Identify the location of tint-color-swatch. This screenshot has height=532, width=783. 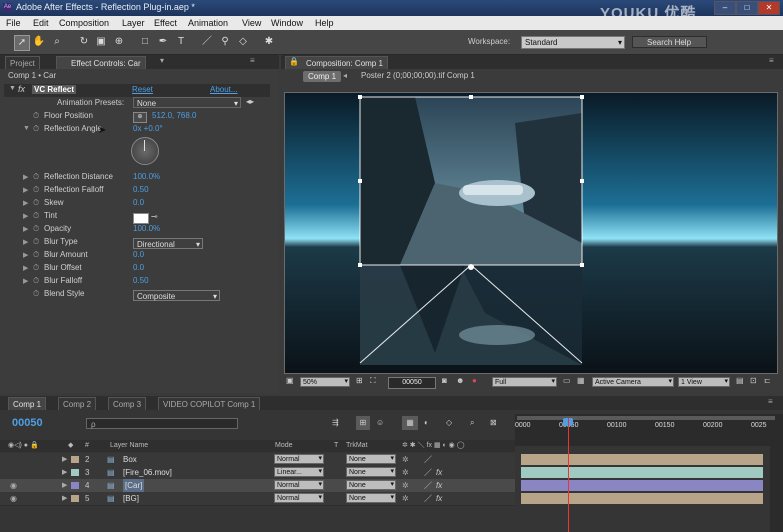
(141, 218).